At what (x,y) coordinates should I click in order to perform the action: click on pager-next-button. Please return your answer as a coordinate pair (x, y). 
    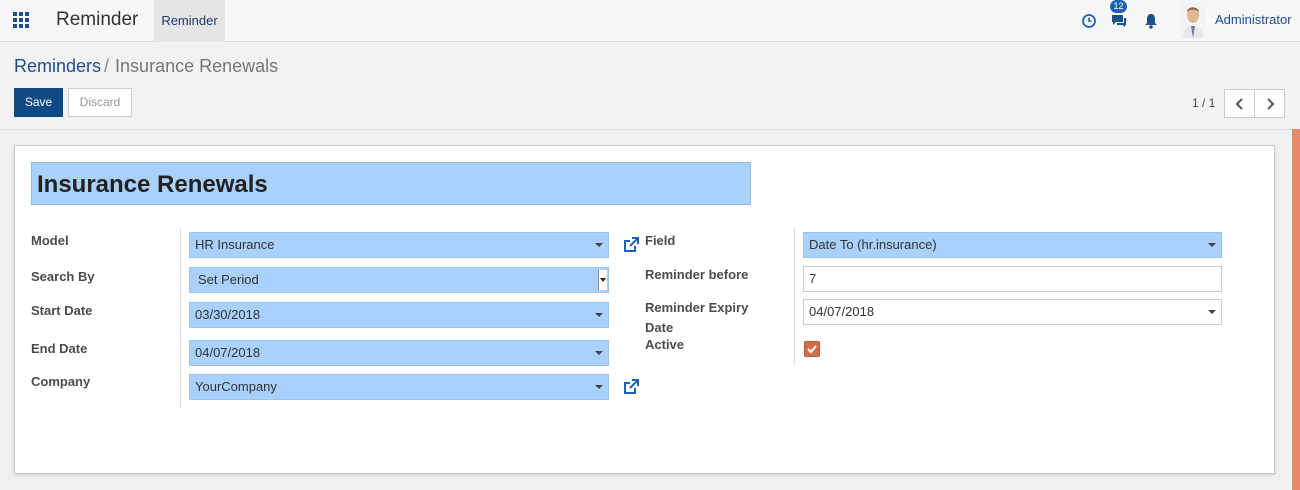
    Looking at the image, I should click on (1269, 103).